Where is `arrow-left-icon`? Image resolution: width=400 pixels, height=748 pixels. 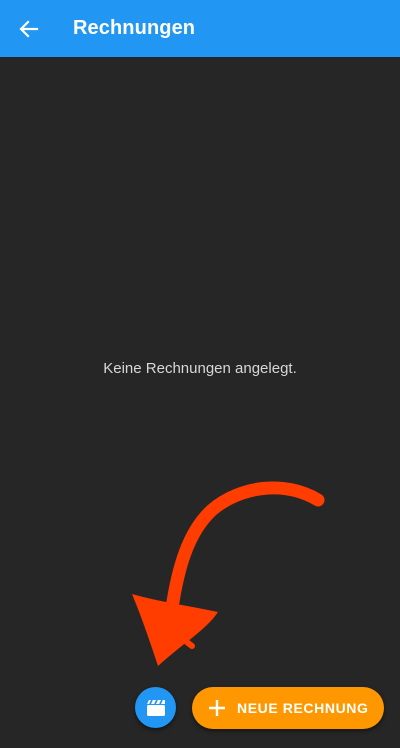 arrow-left-icon is located at coordinates (28, 28).